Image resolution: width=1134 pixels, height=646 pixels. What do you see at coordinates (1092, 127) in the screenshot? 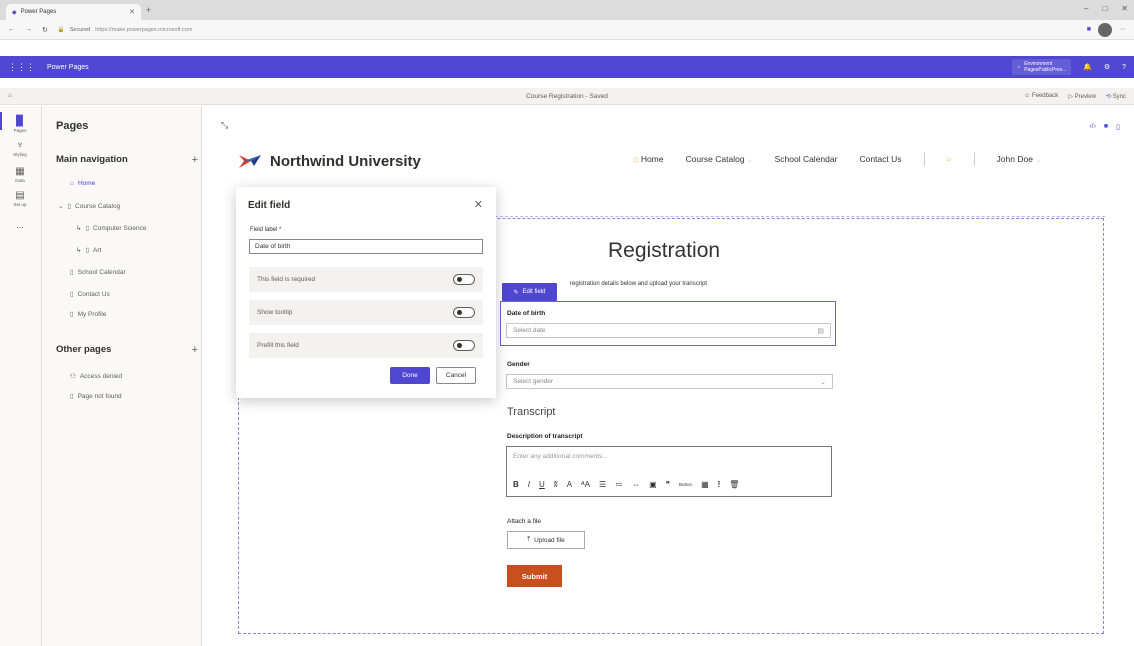
I see `code-icon: ‹/›` at bounding box center [1092, 127].